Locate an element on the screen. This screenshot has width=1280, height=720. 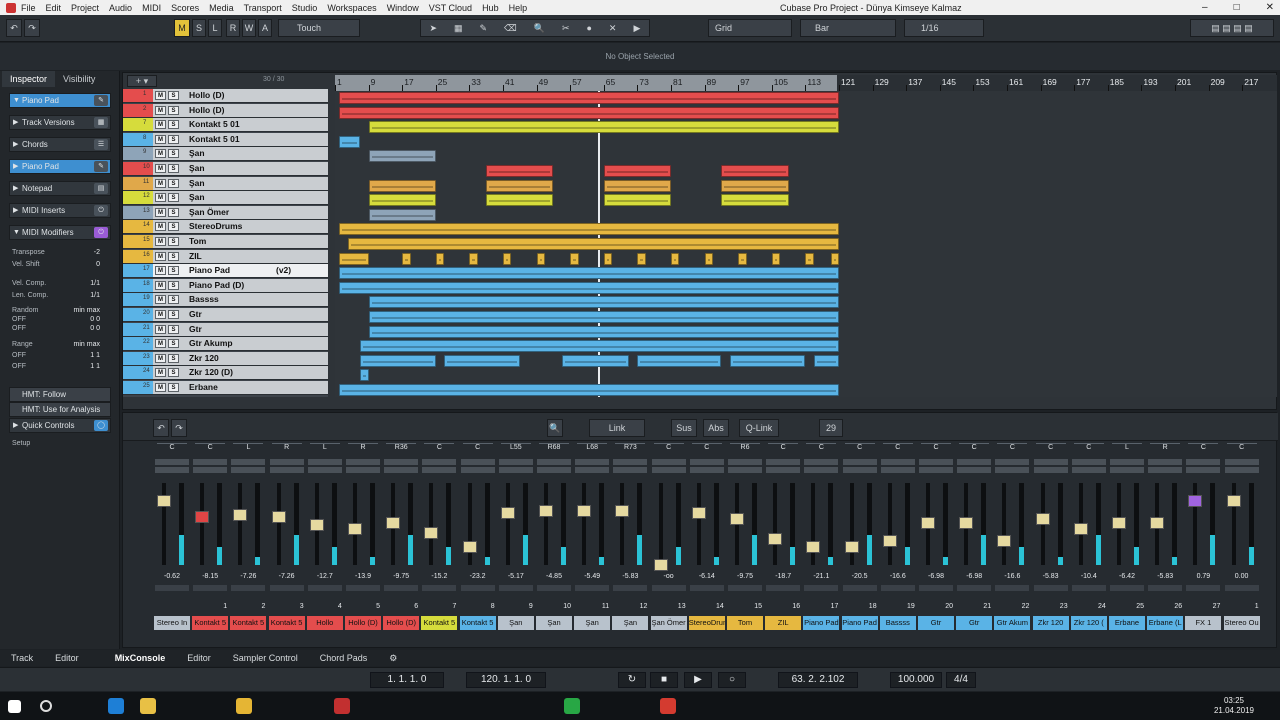
channel-name: Hollo is located at coordinates (324, 623).